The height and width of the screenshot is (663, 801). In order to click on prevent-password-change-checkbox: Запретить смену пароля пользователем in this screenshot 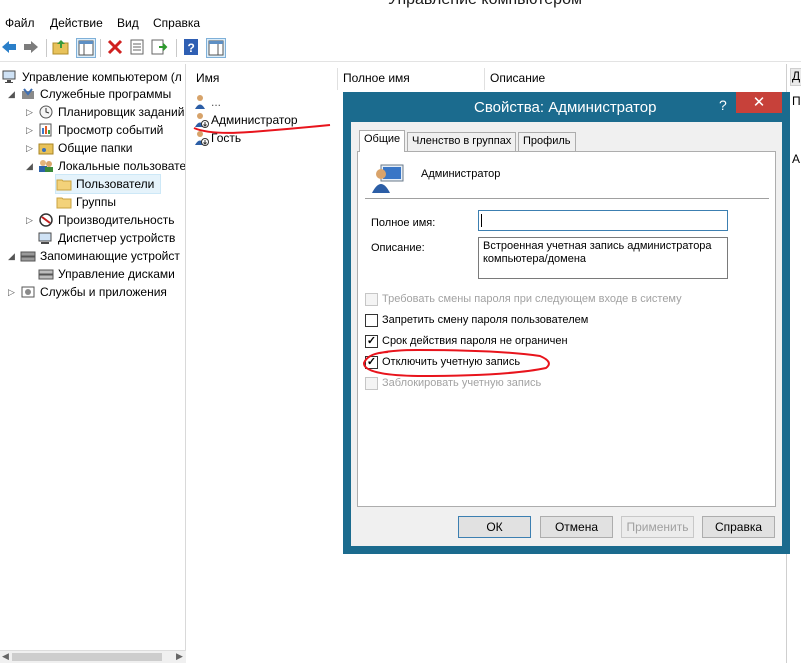, I will do `click(476, 320)`.